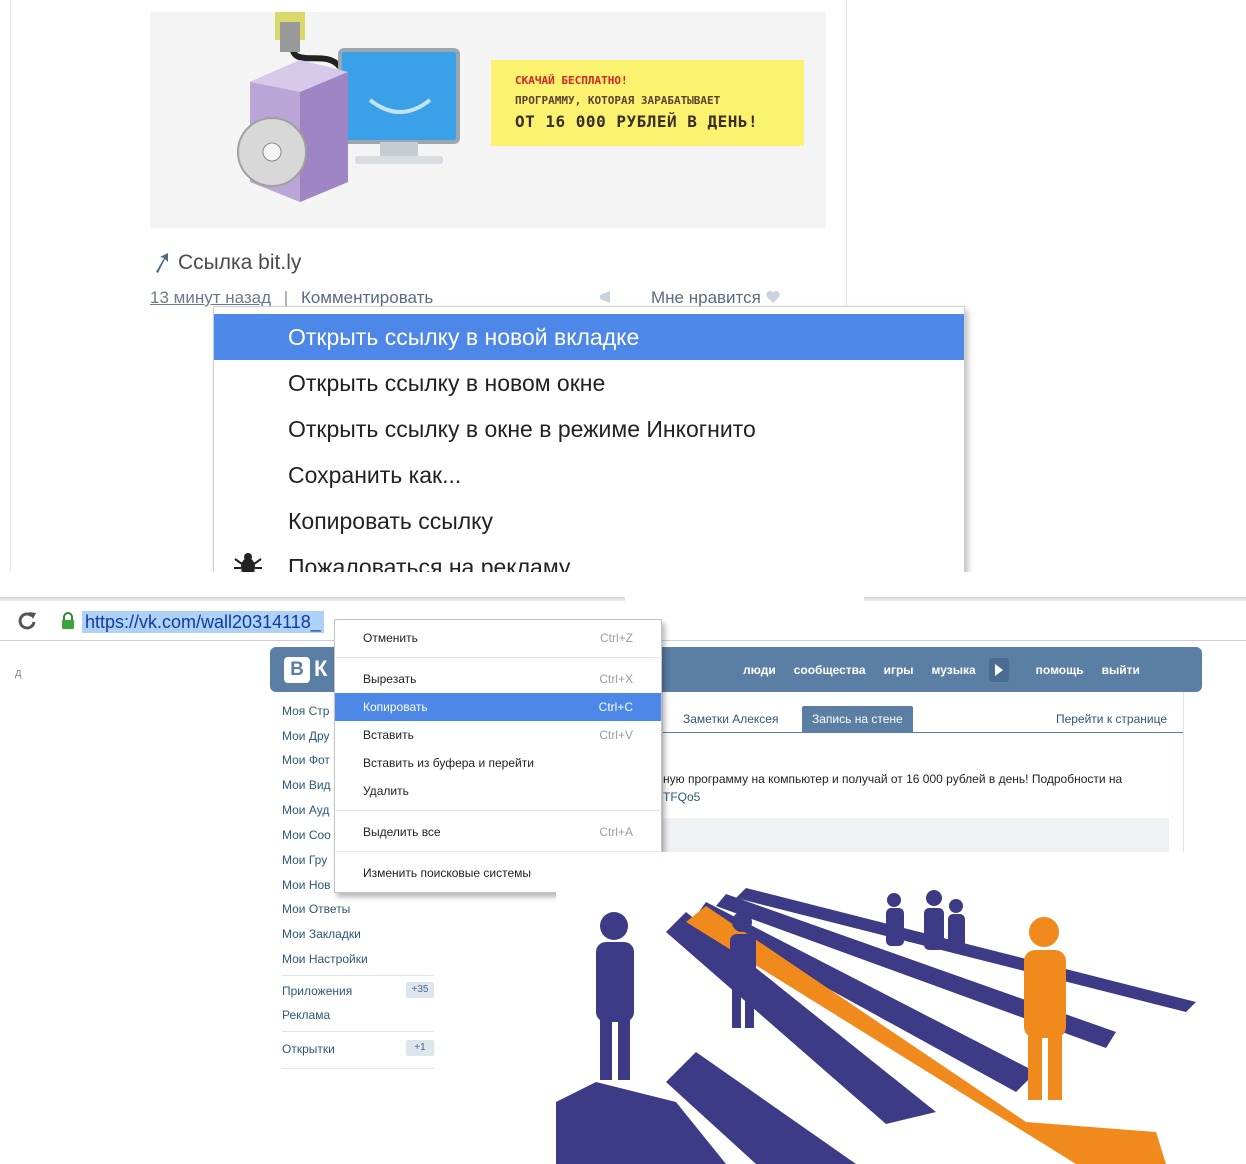 Image resolution: width=1246 pixels, height=1164 pixels. I want to click on nav-help: помощь, so click(1060, 670).